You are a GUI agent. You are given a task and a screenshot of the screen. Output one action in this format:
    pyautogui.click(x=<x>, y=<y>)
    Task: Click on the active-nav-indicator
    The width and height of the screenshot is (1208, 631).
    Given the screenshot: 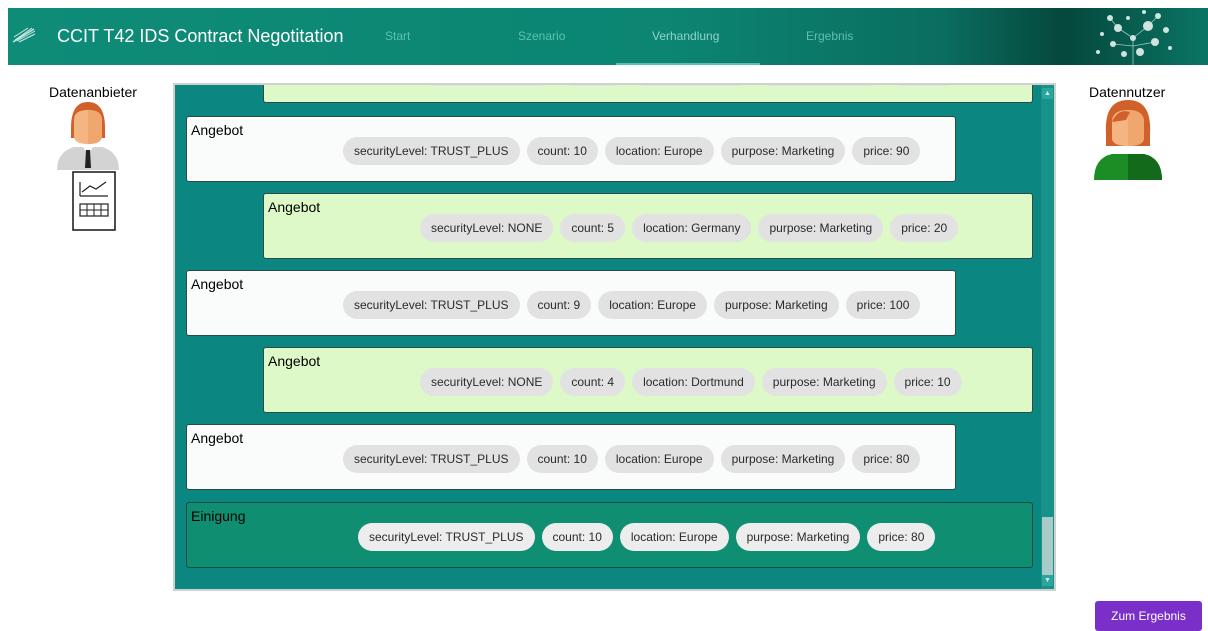 What is the action you would take?
    pyautogui.click(x=688, y=64)
    